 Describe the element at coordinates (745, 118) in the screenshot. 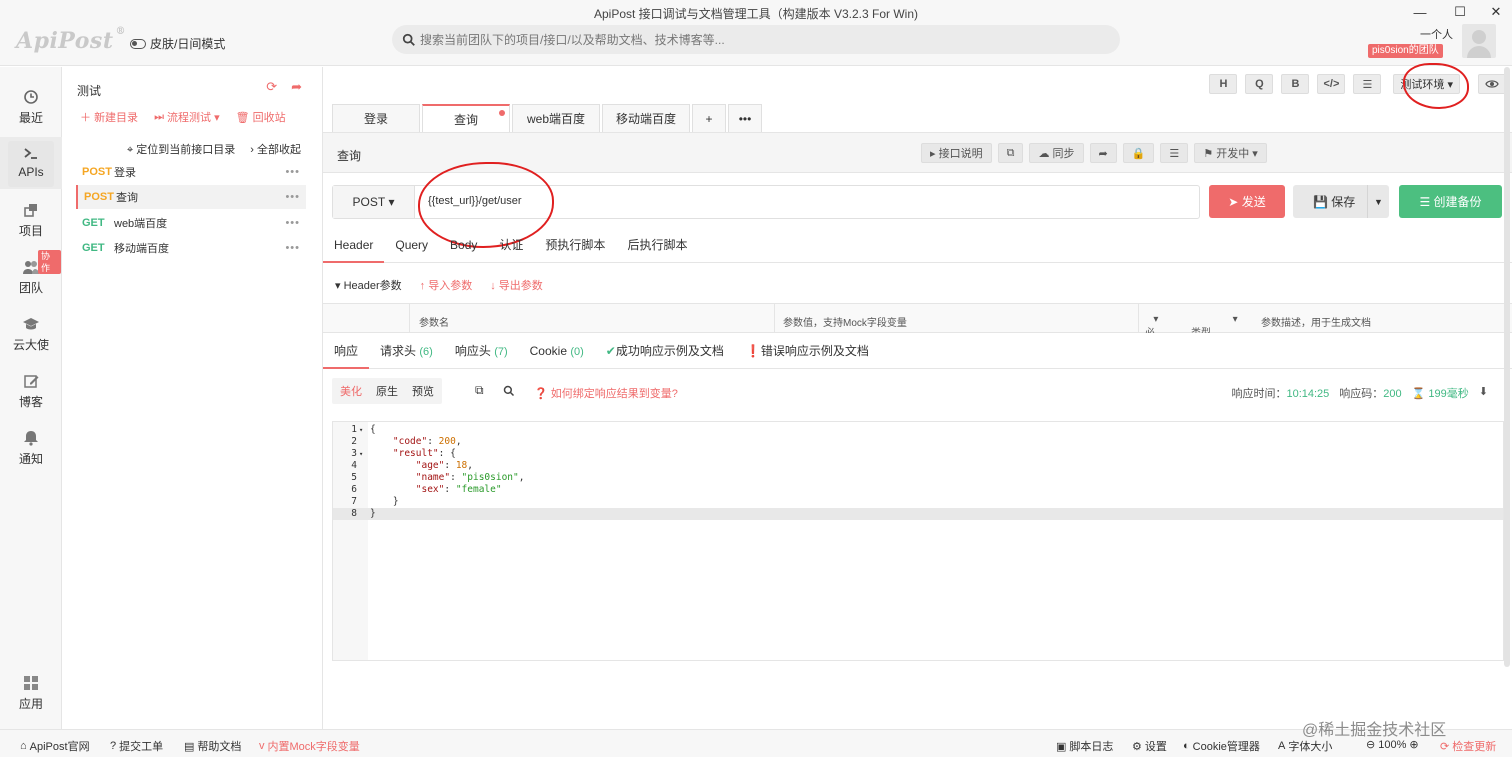

I see `tab-more-button: •••` at that location.